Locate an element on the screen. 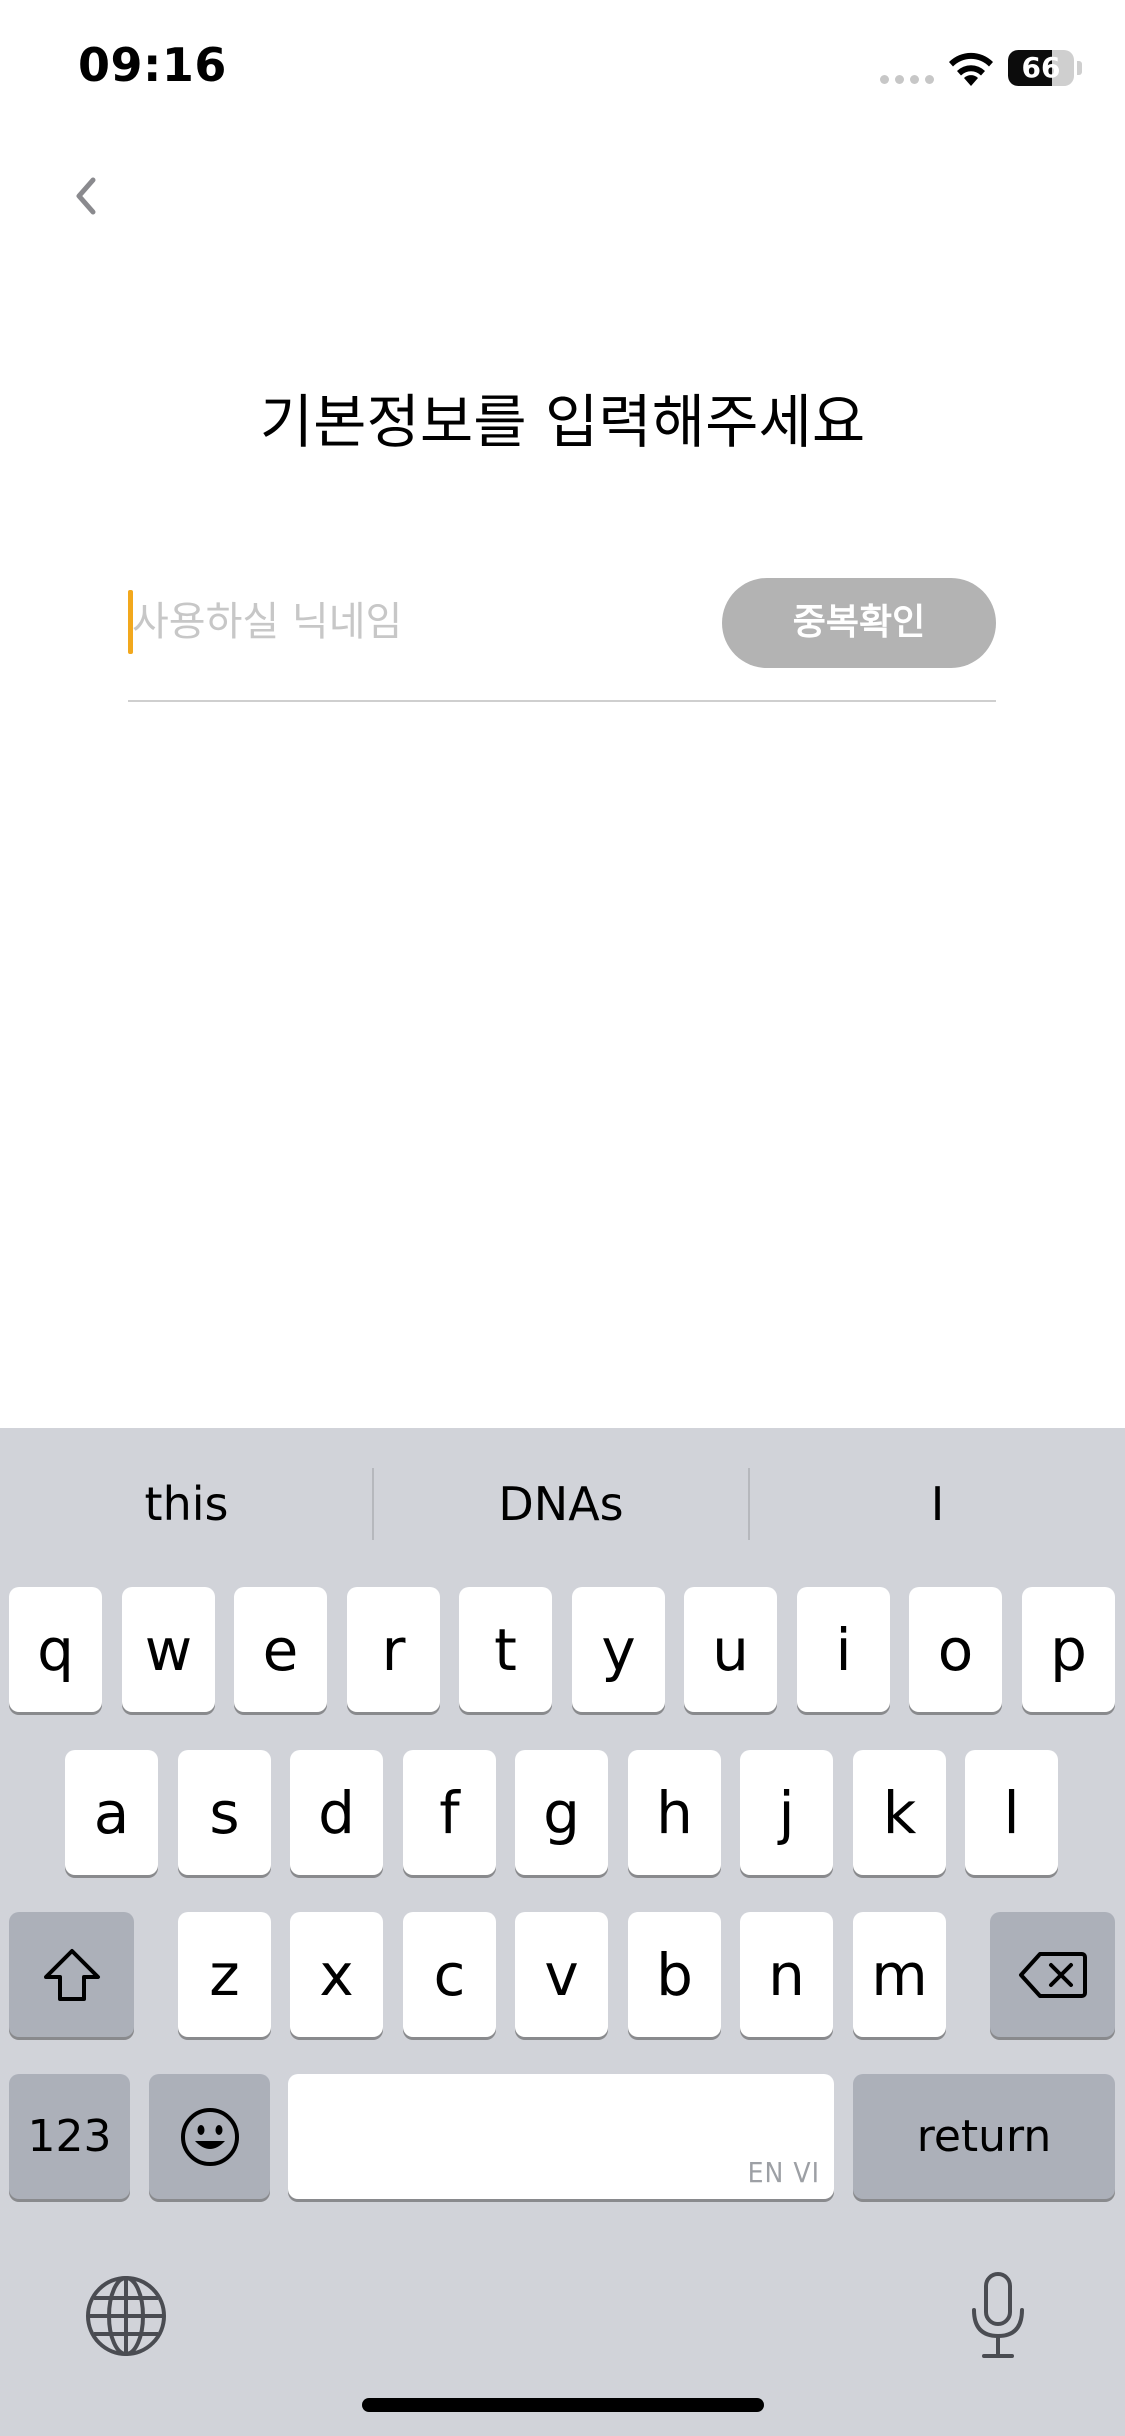 The image size is (1125, 2436). duplicate-check-button: 중복확인 is located at coordinates (859, 623).